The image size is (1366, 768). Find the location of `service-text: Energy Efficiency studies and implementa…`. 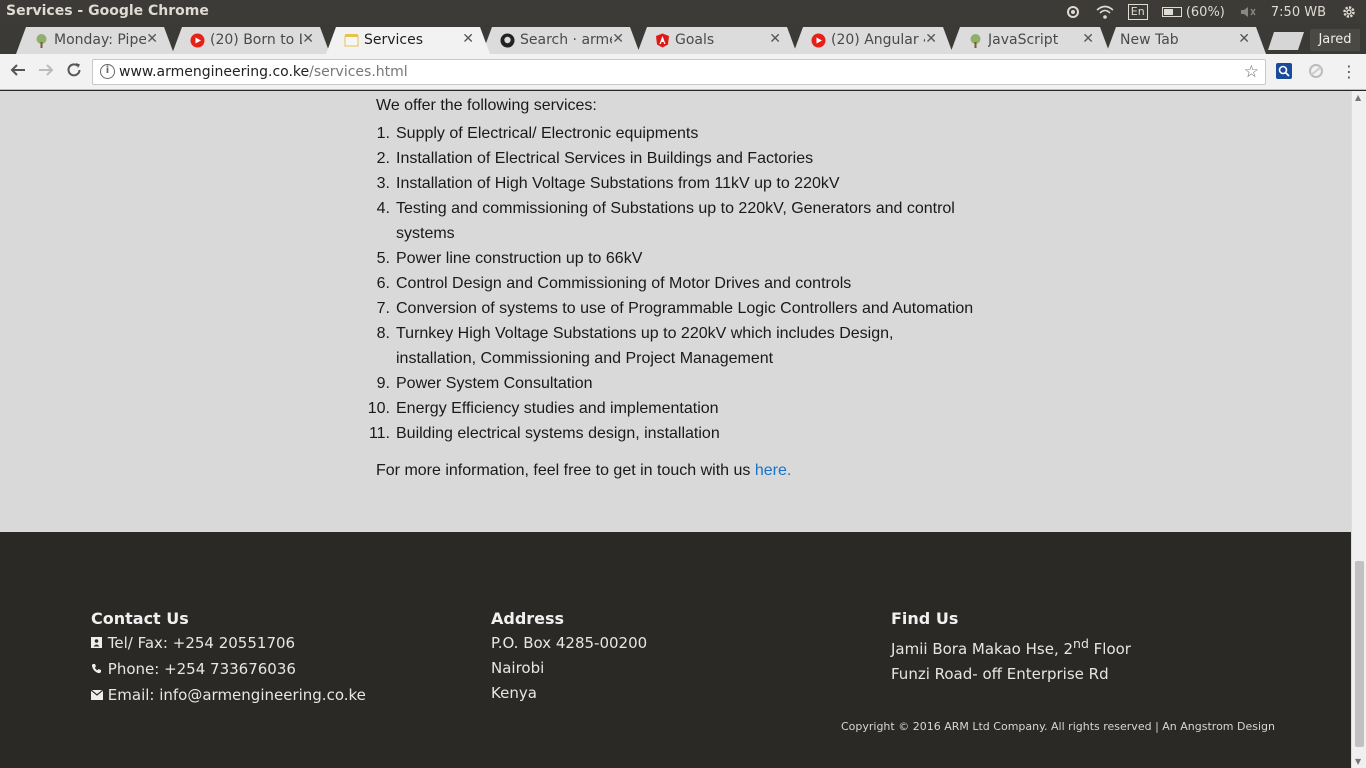

service-text: Energy Efficiency studies and implementa… is located at coordinates (557, 408).